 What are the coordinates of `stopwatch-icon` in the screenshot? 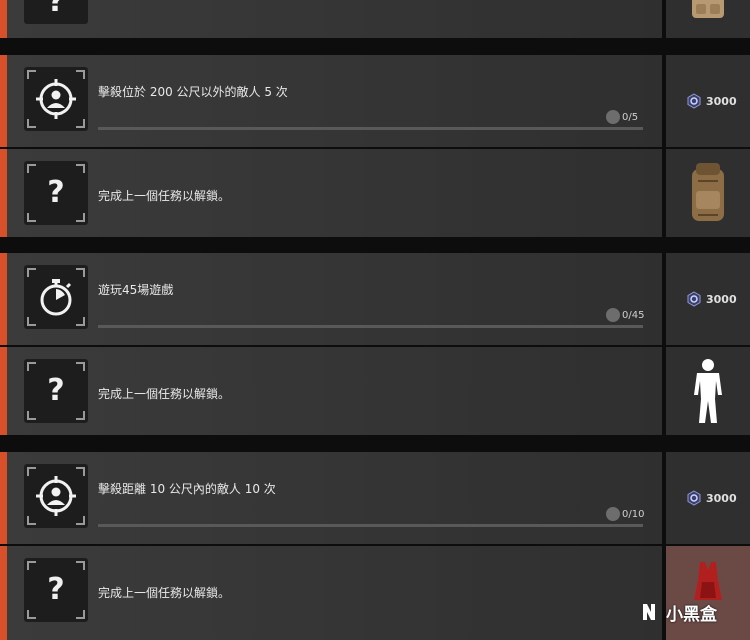 It's located at (56, 297).